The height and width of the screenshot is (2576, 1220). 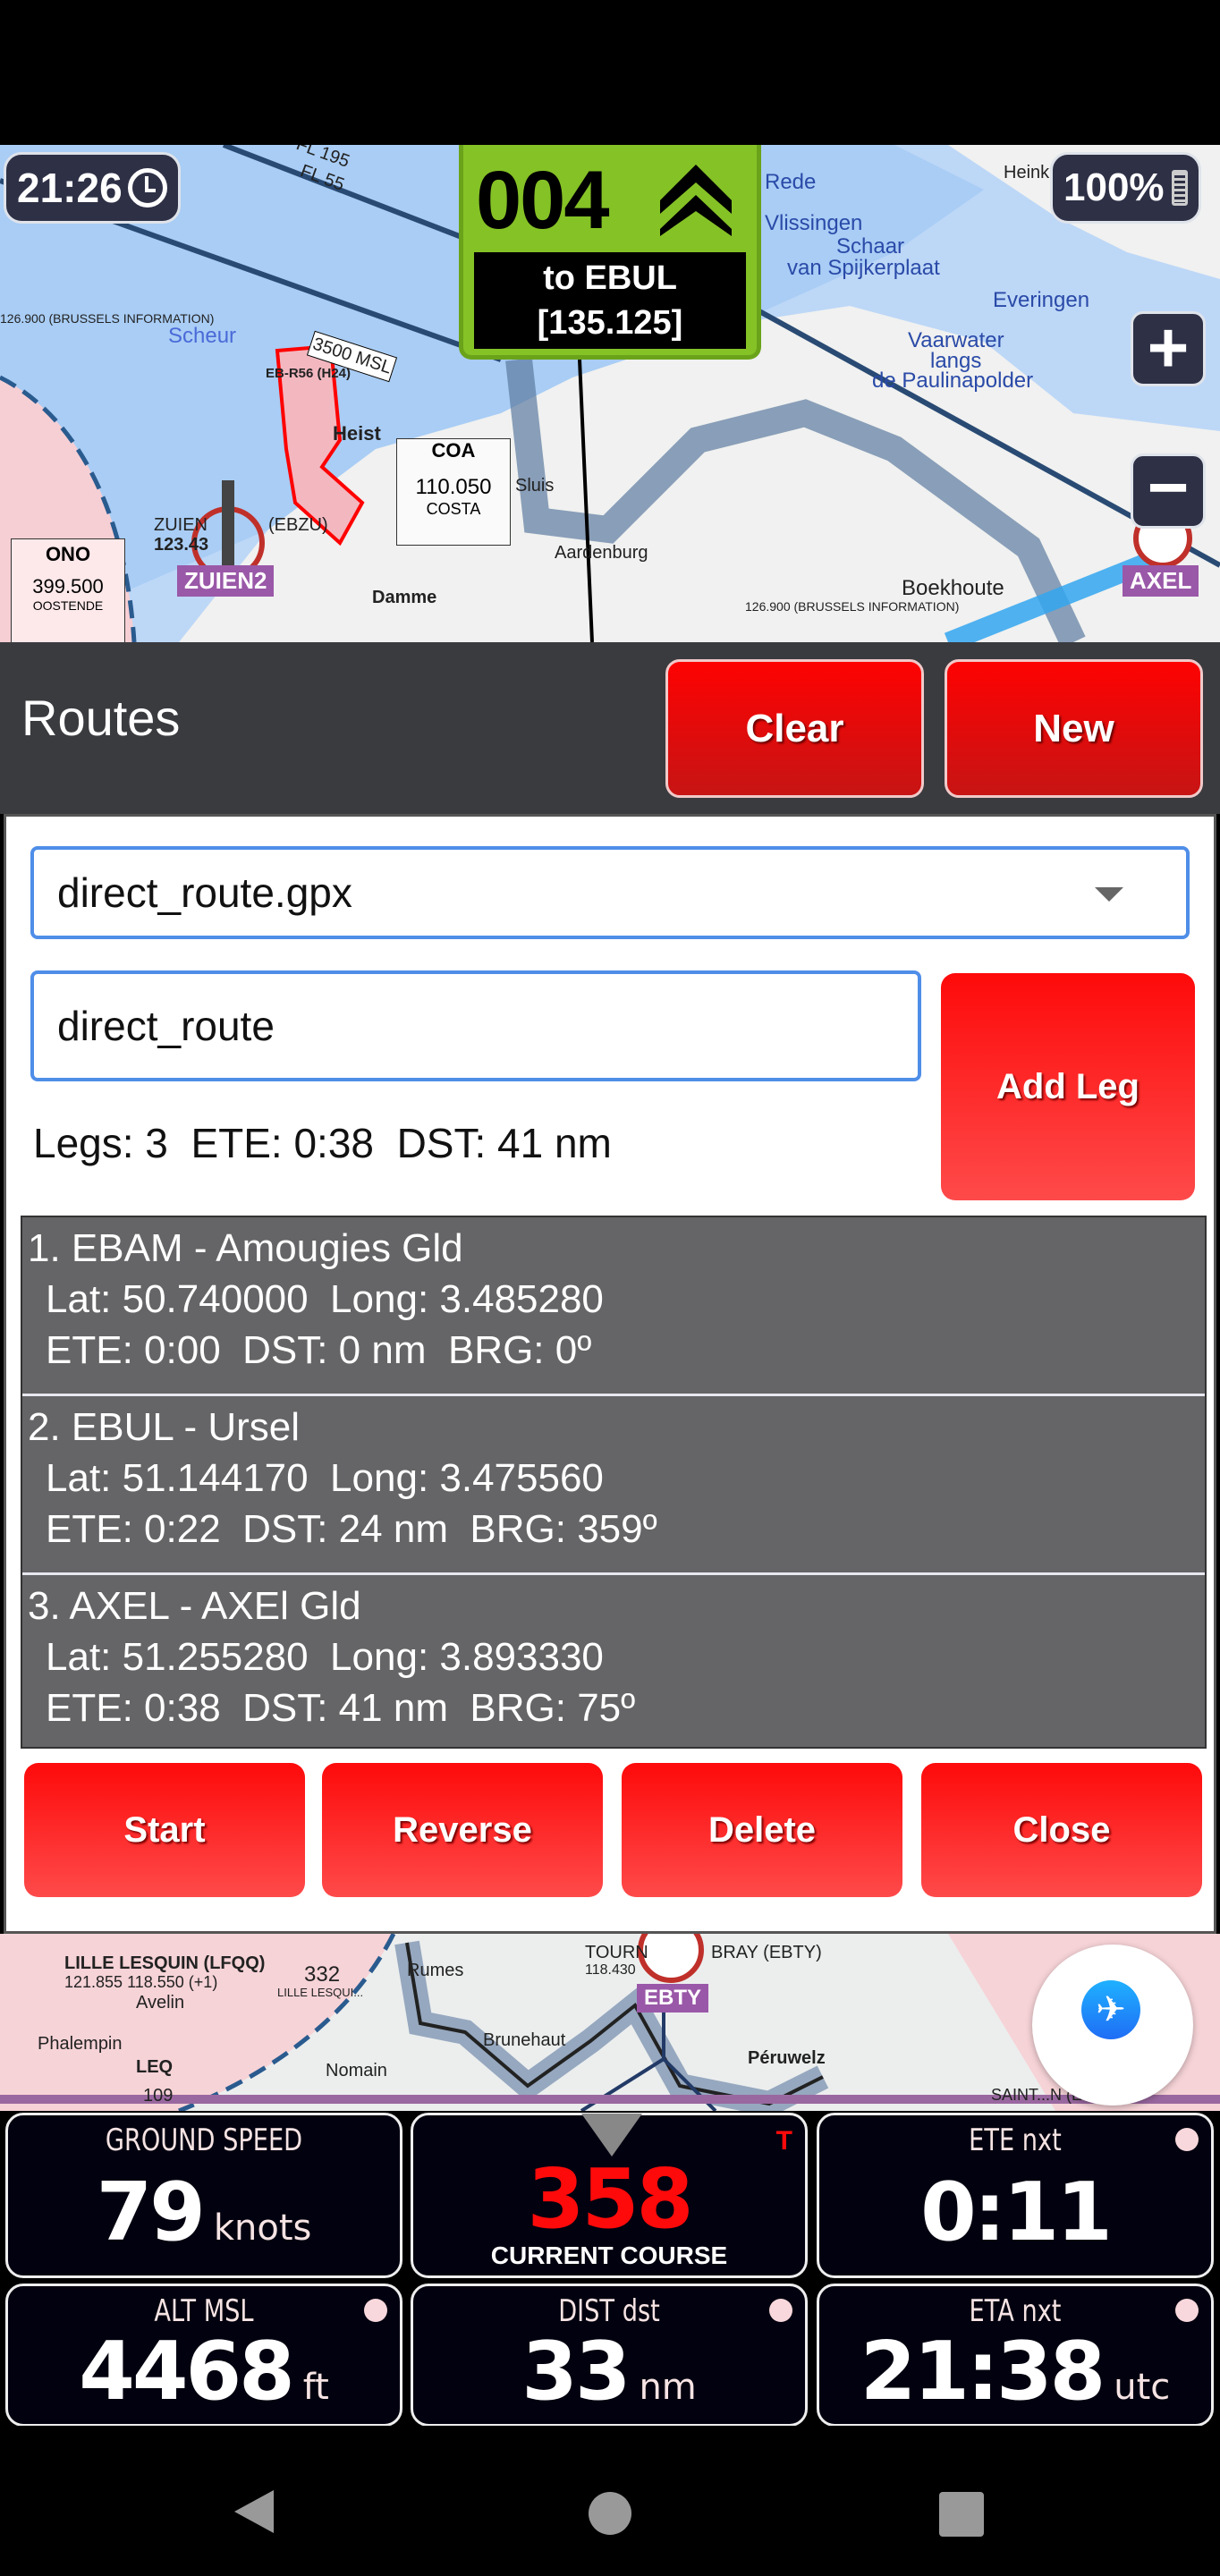 I want to click on leg-stats: ETE: 0:38 DST: 41 nm BRG: 75º, so click(x=341, y=1708).